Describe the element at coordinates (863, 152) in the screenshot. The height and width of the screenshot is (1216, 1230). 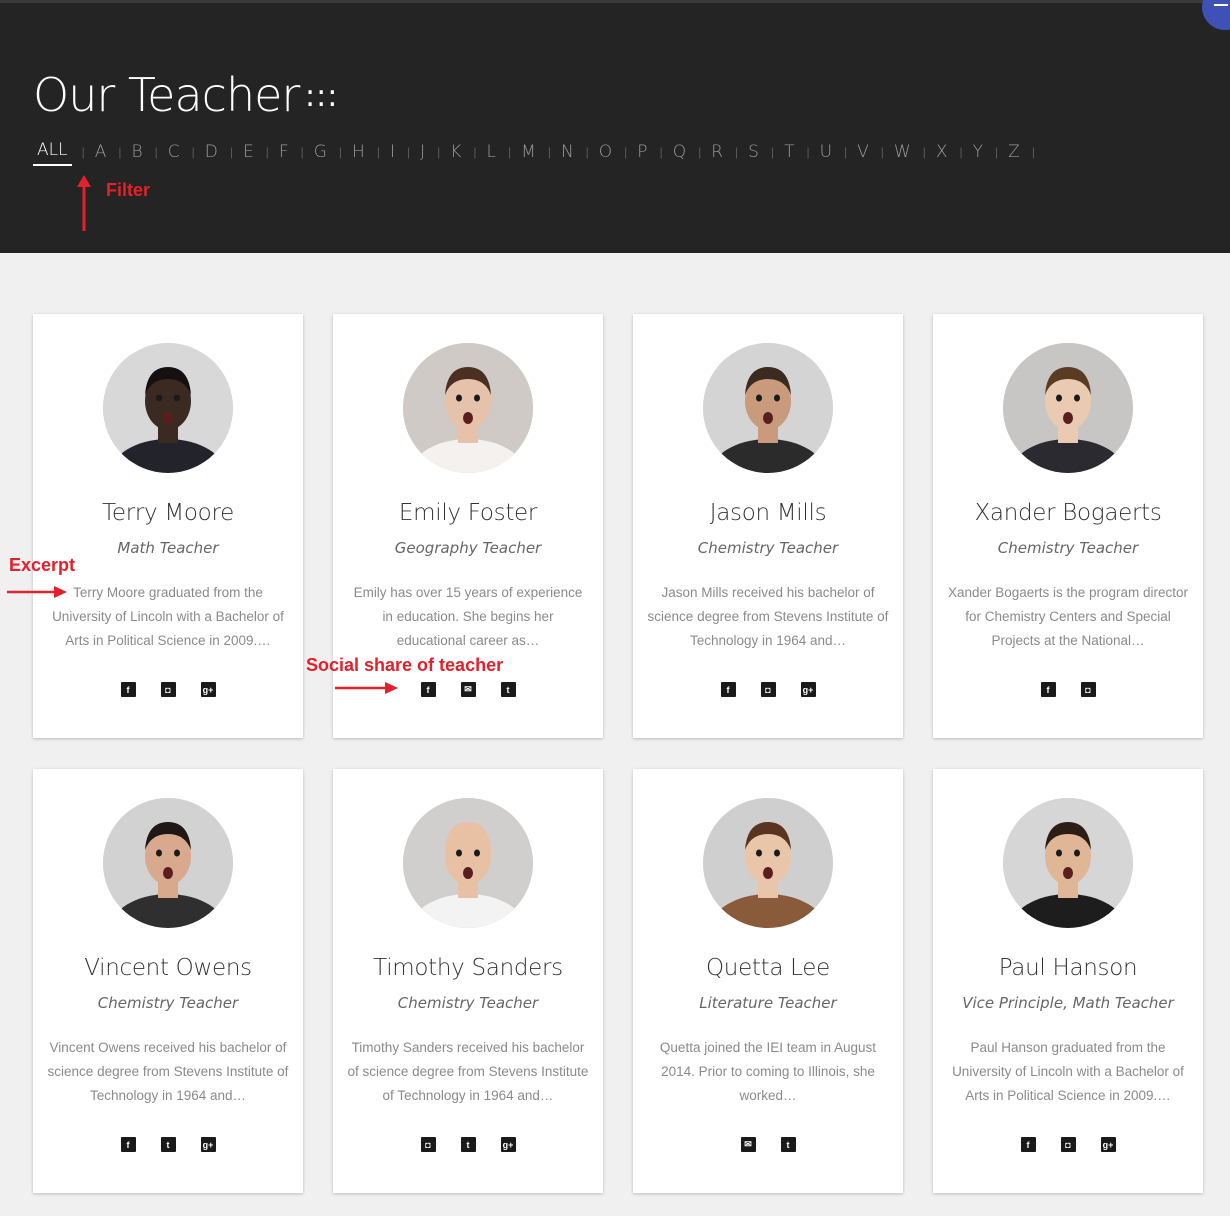
I see `filter-v: V` at that location.